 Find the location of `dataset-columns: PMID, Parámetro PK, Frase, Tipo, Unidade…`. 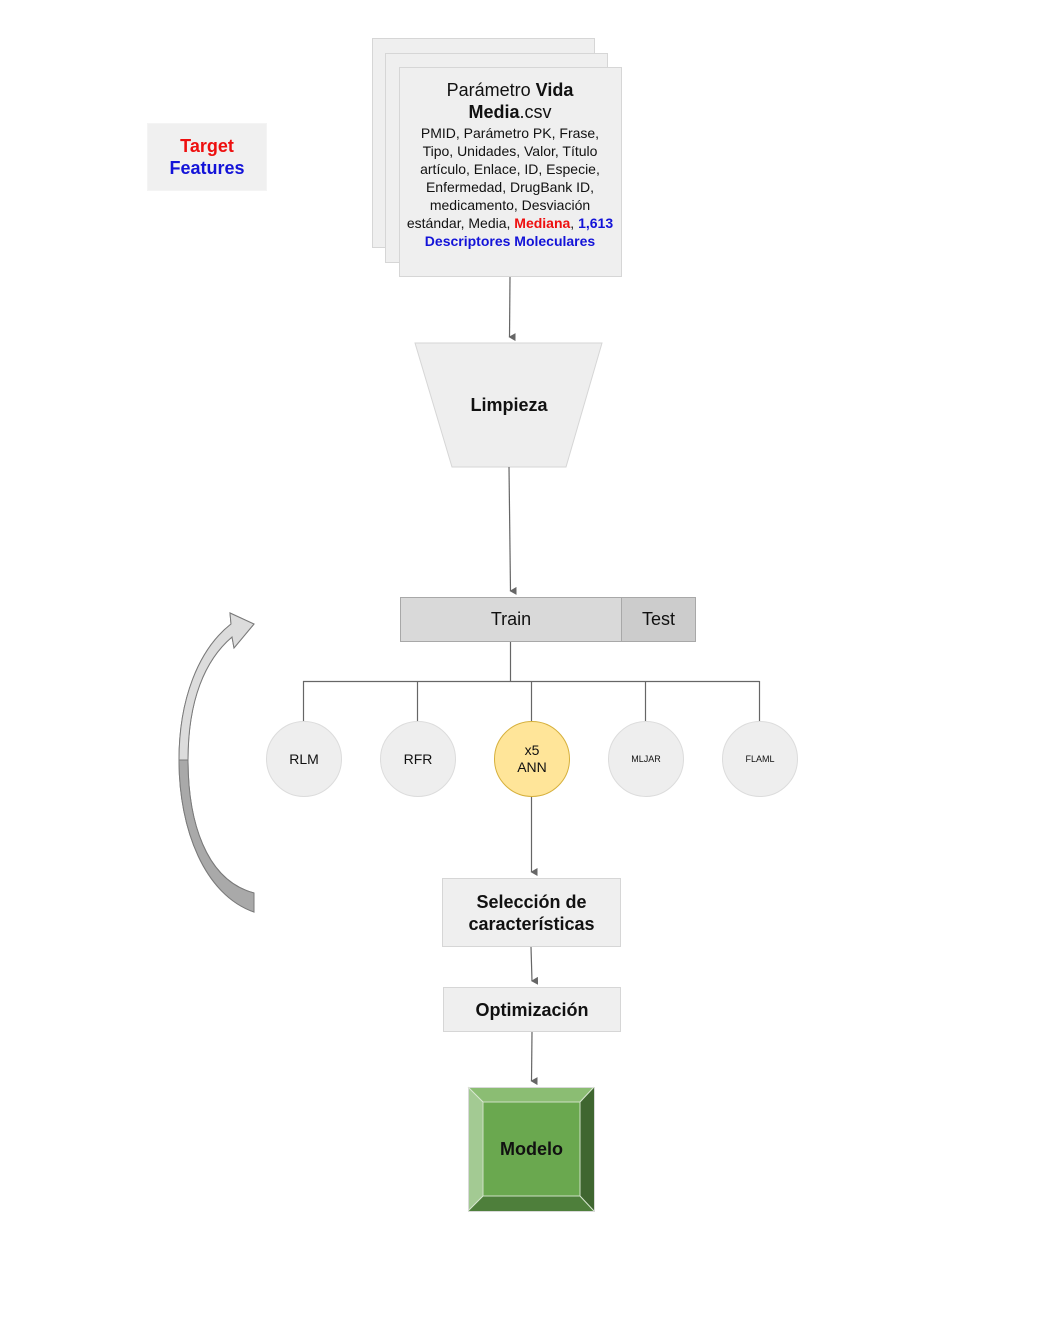

dataset-columns: PMID, Parámetro PK, Frase, Tipo, Unidade… is located at coordinates (510, 187).